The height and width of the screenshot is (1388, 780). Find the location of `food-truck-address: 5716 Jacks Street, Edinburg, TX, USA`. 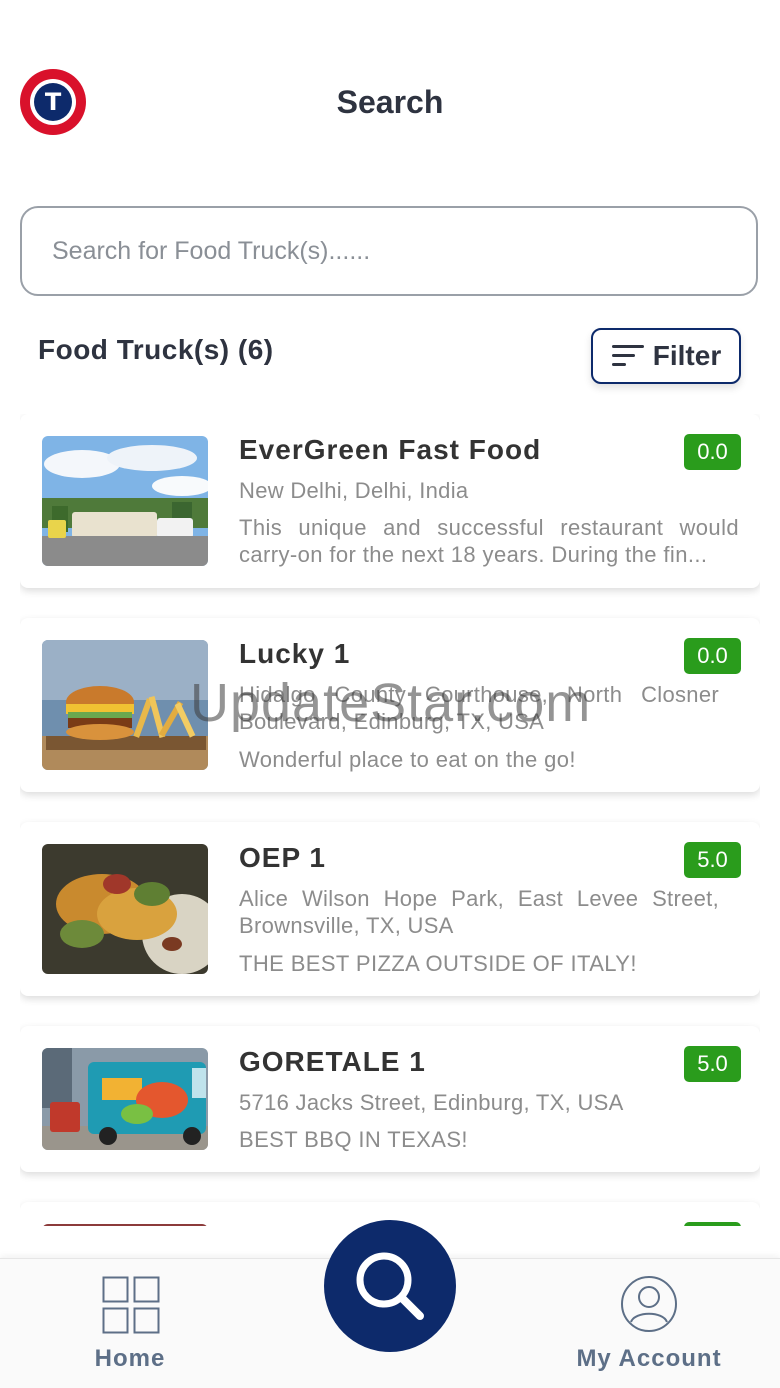

food-truck-address: 5716 Jacks Street, Edinburg, TX, USA is located at coordinates (431, 1102).